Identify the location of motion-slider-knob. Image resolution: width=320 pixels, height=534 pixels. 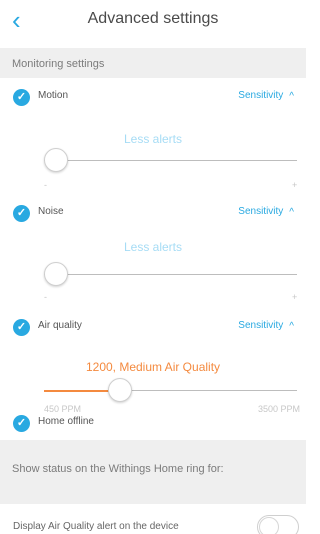
(56, 160).